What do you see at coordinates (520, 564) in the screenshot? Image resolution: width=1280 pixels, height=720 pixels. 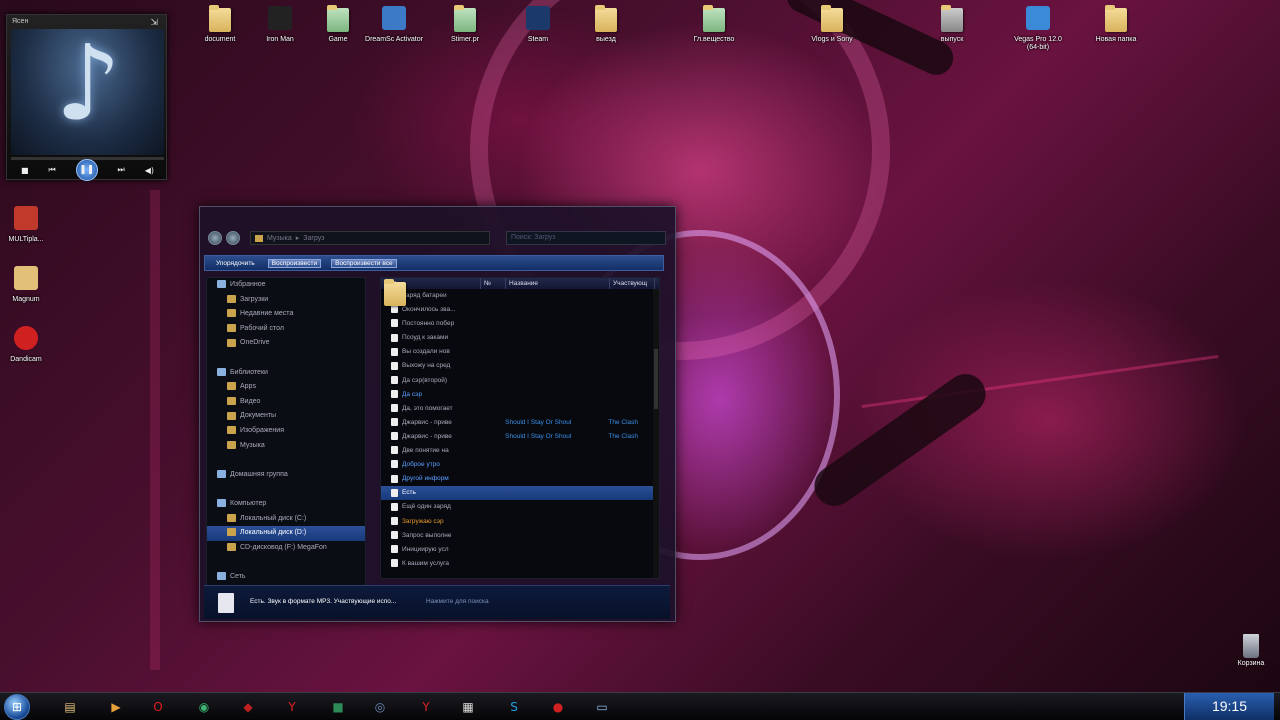 I see `file-row: К вашим услуга` at bounding box center [520, 564].